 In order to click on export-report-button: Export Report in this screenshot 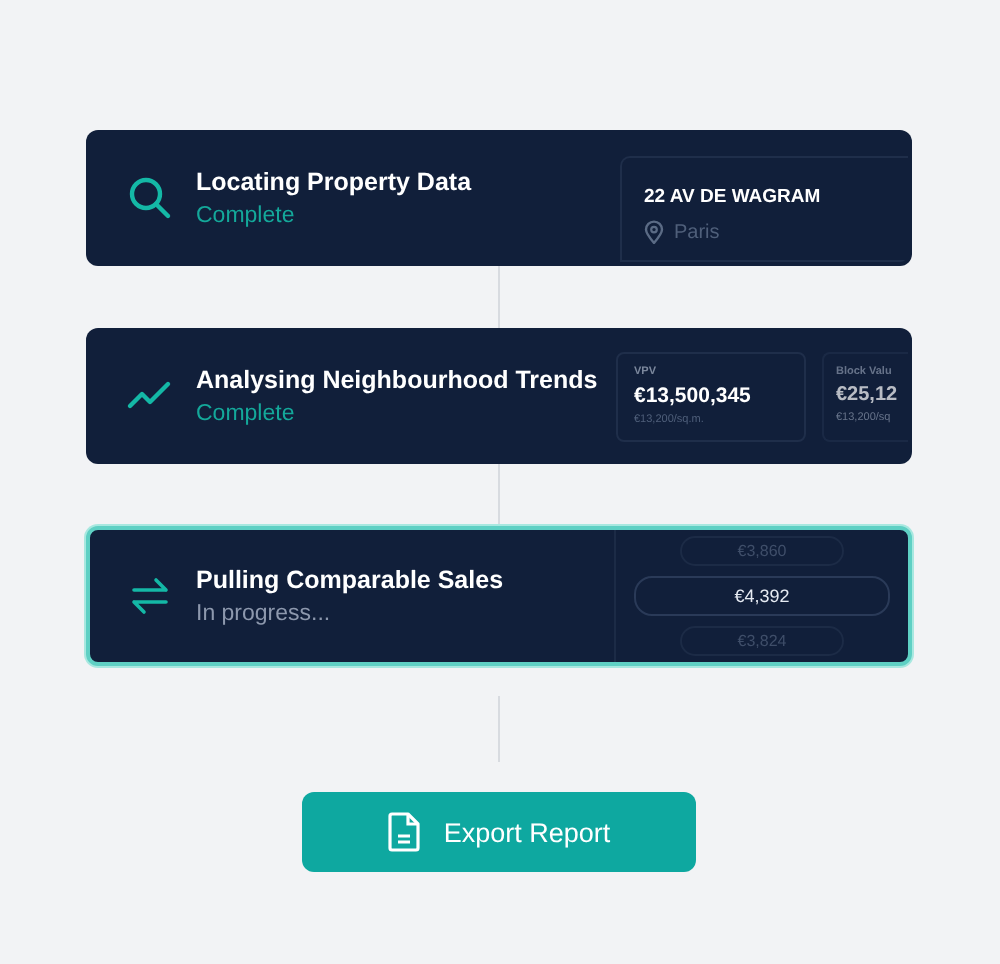, I will do `click(499, 832)`.